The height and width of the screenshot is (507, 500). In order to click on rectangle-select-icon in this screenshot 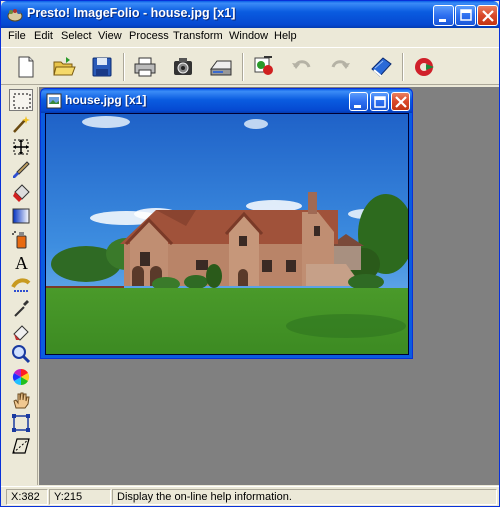, I will do `click(22, 101)`.